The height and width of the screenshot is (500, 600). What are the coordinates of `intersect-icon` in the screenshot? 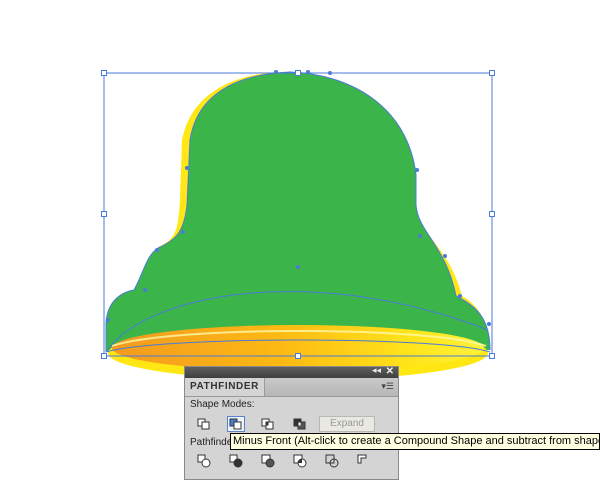 It's located at (267, 424).